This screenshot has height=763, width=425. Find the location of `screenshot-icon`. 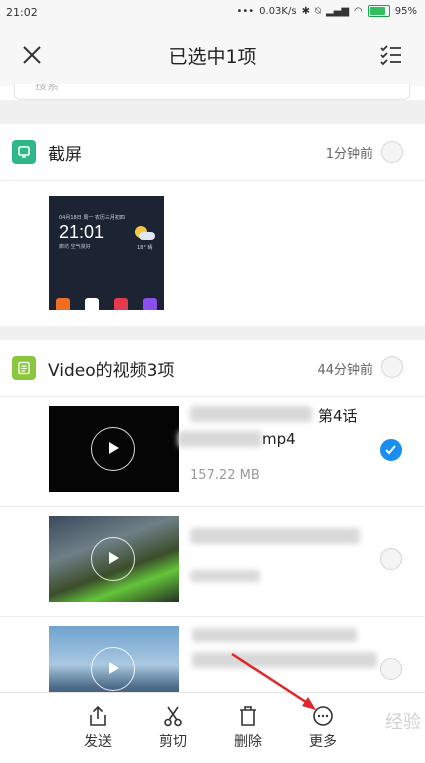

screenshot-icon is located at coordinates (24, 152).